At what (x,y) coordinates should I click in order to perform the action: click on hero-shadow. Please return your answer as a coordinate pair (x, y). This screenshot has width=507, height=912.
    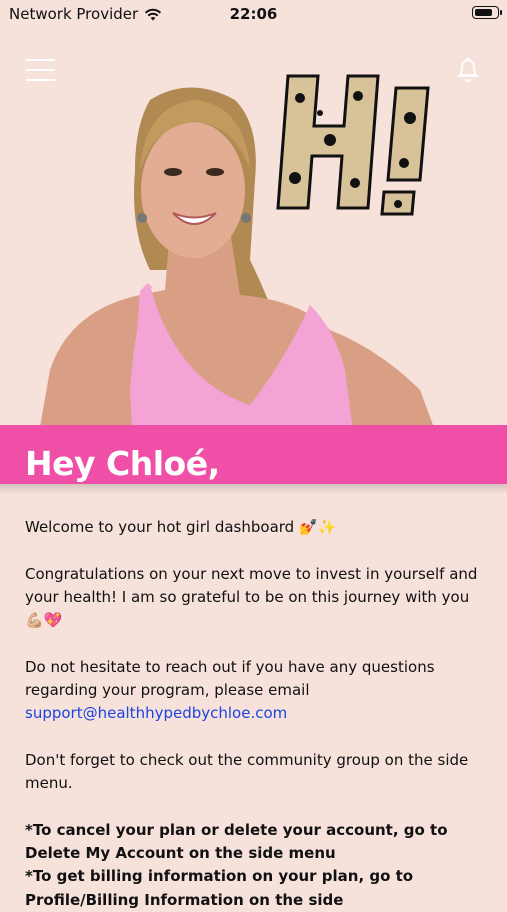
    Looking at the image, I should click on (253, 489).